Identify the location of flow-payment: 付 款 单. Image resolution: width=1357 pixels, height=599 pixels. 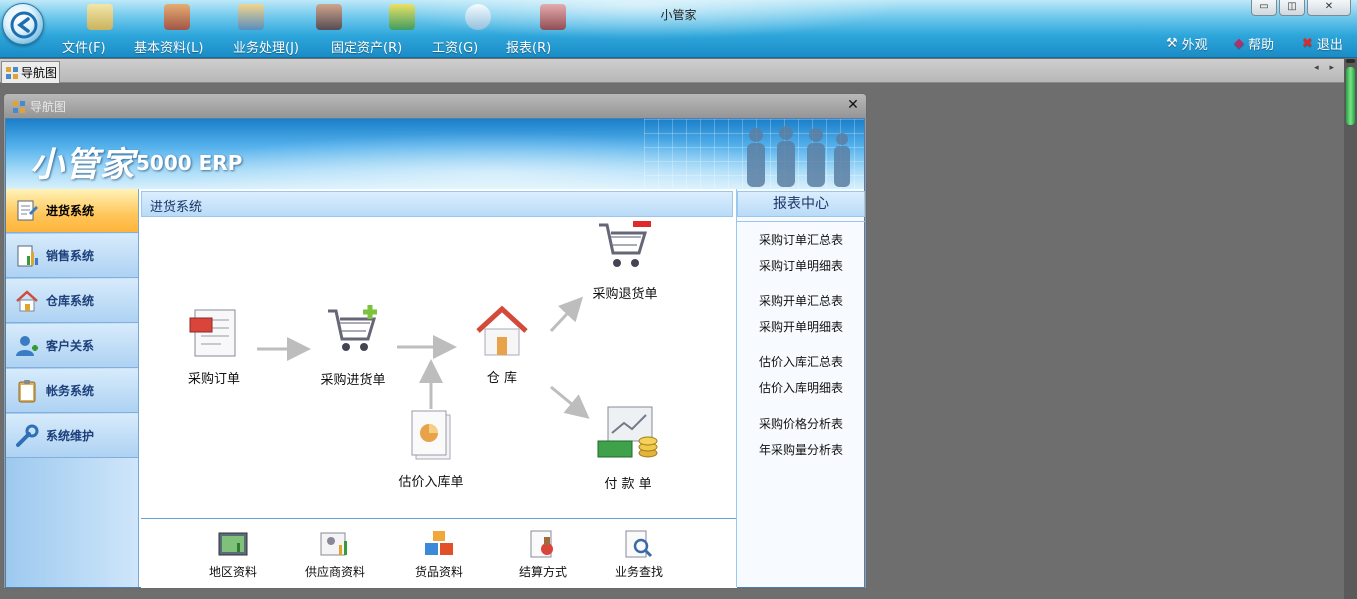
(628, 448).